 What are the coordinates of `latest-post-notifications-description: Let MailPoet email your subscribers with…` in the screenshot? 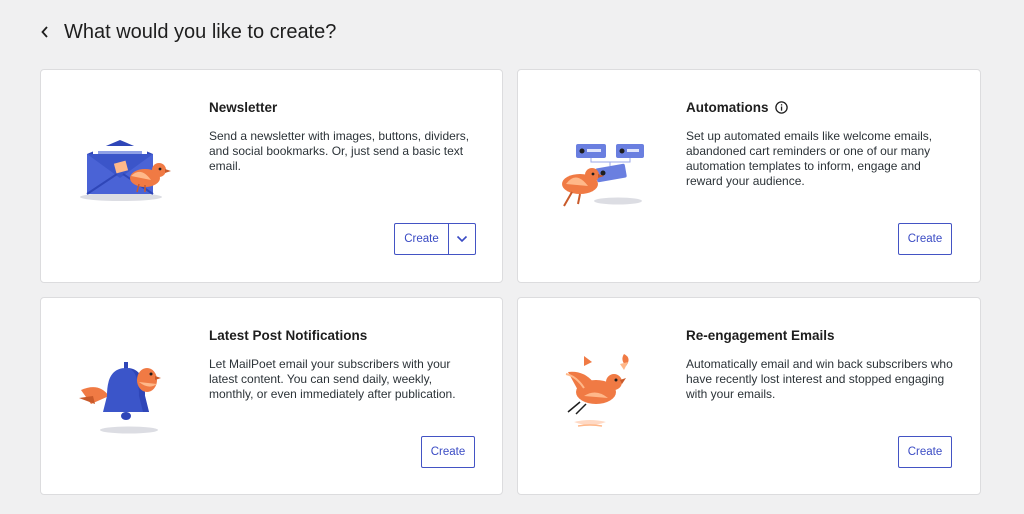 It's located at (332, 379).